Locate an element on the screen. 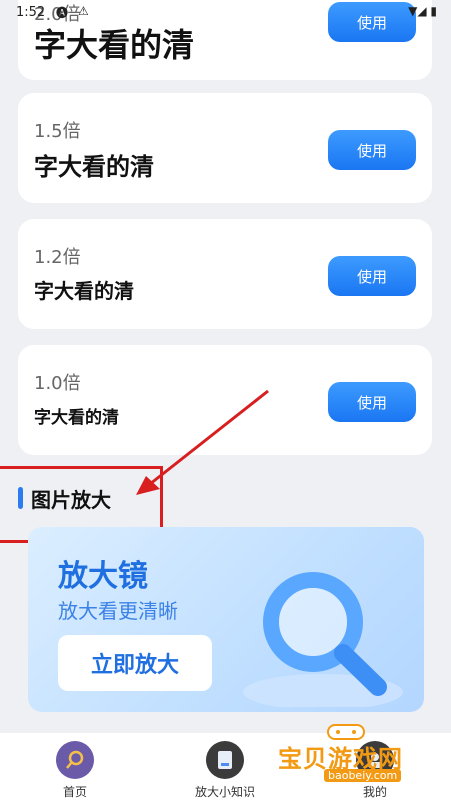 The height and width of the screenshot is (803, 451). banner-title: 放大镜 is located at coordinates (103, 576).